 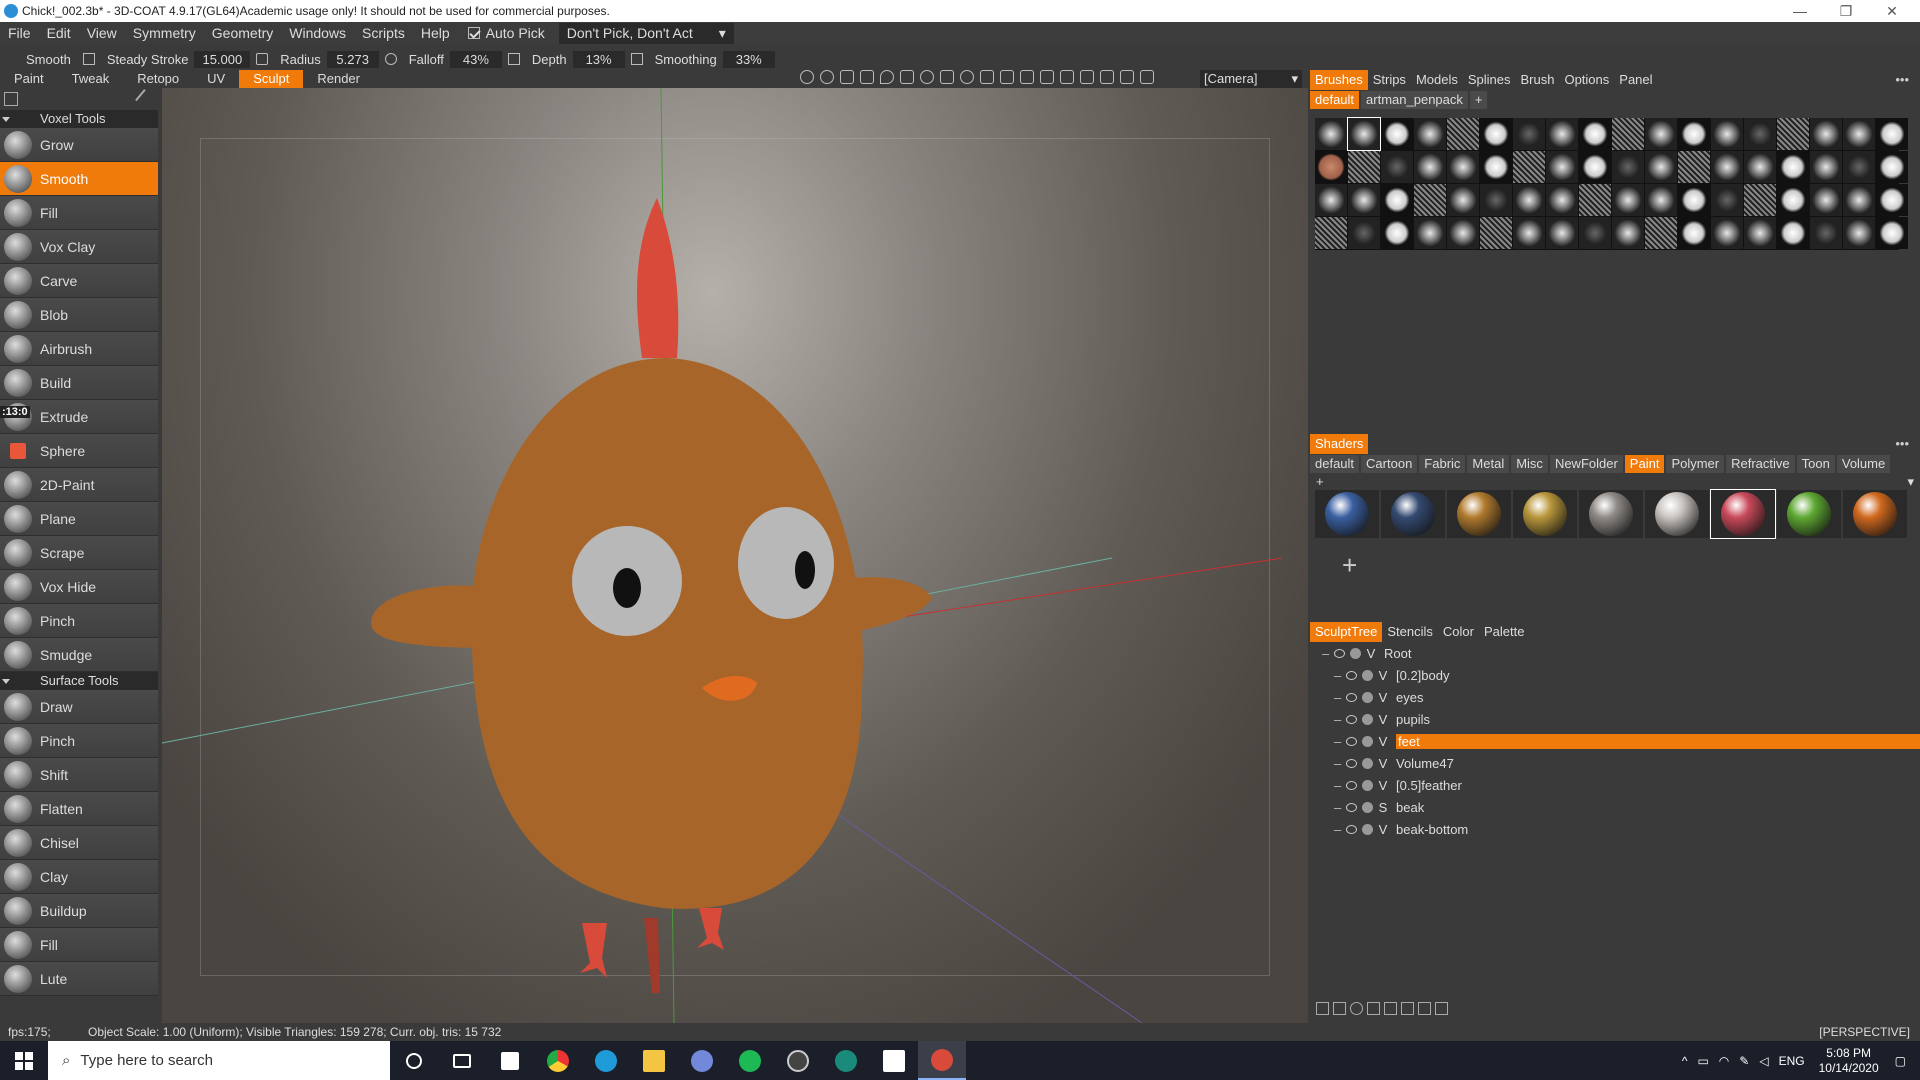 I want to click on shader-cat-metal: Metal, so click(x=1488, y=464).